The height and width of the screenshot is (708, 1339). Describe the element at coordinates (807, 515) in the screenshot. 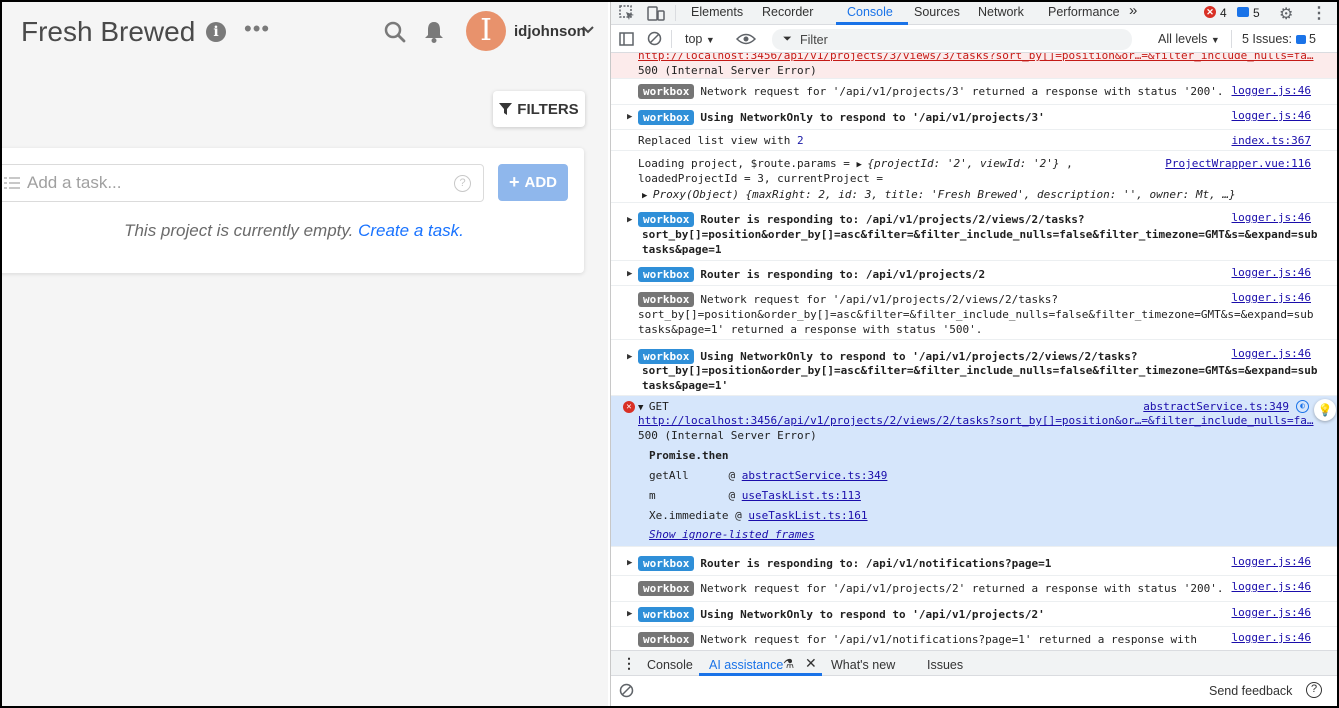

I see `stack-frame-link: useTaskList.ts:161` at that location.